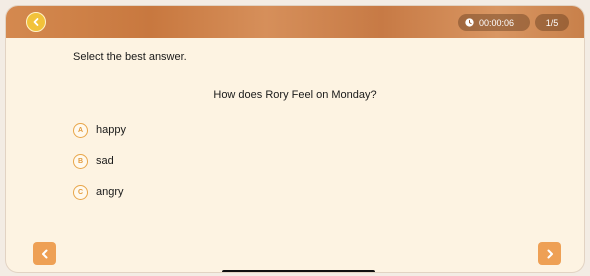  Describe the element at coordinates (552, 22) in the screenshot. I see `question-progress: 1/5` at that location.